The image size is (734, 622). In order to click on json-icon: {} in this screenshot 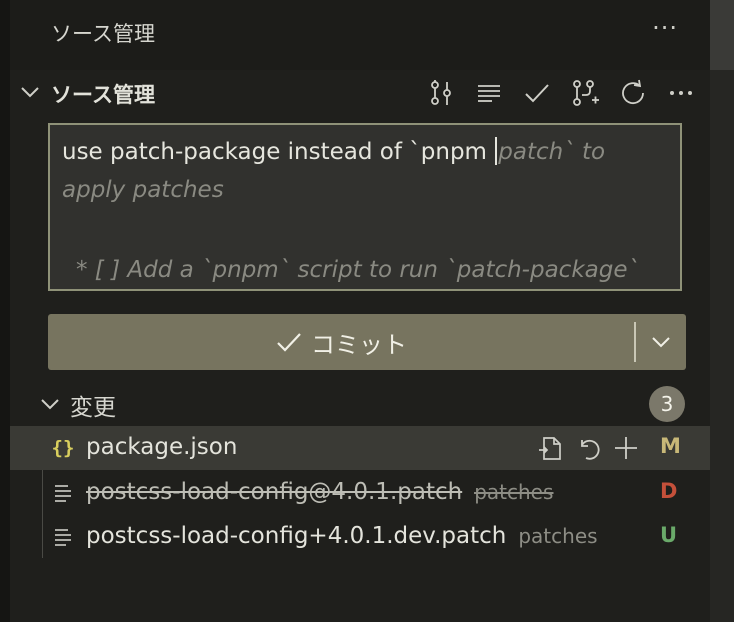, I will do `click(63, 448)`.